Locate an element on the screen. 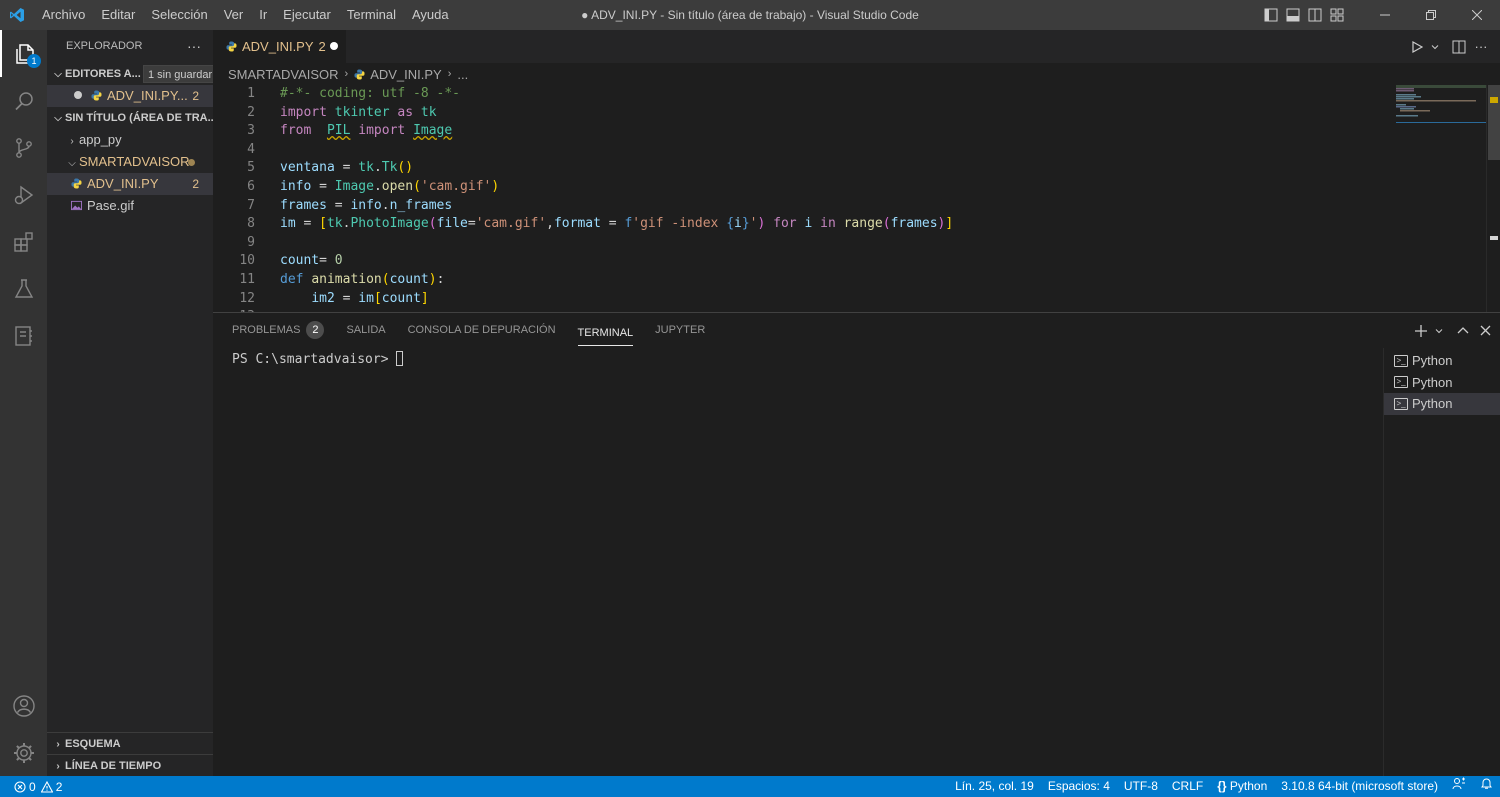  tab-problems-count: 2 is located at coordinates (322, 46).